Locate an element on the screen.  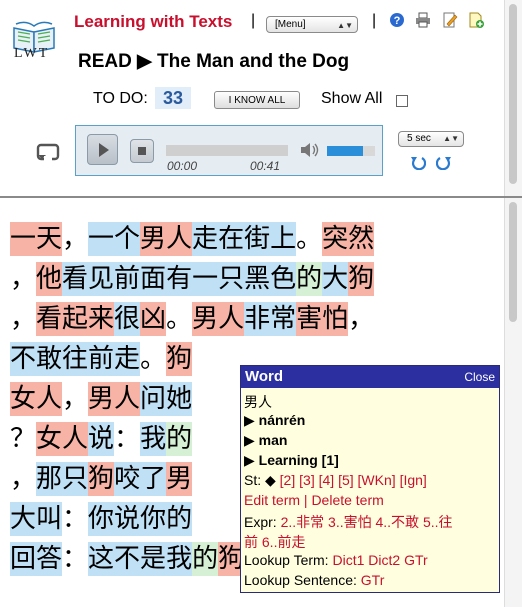
word-token: 只 is located at coordinates (75, 479).